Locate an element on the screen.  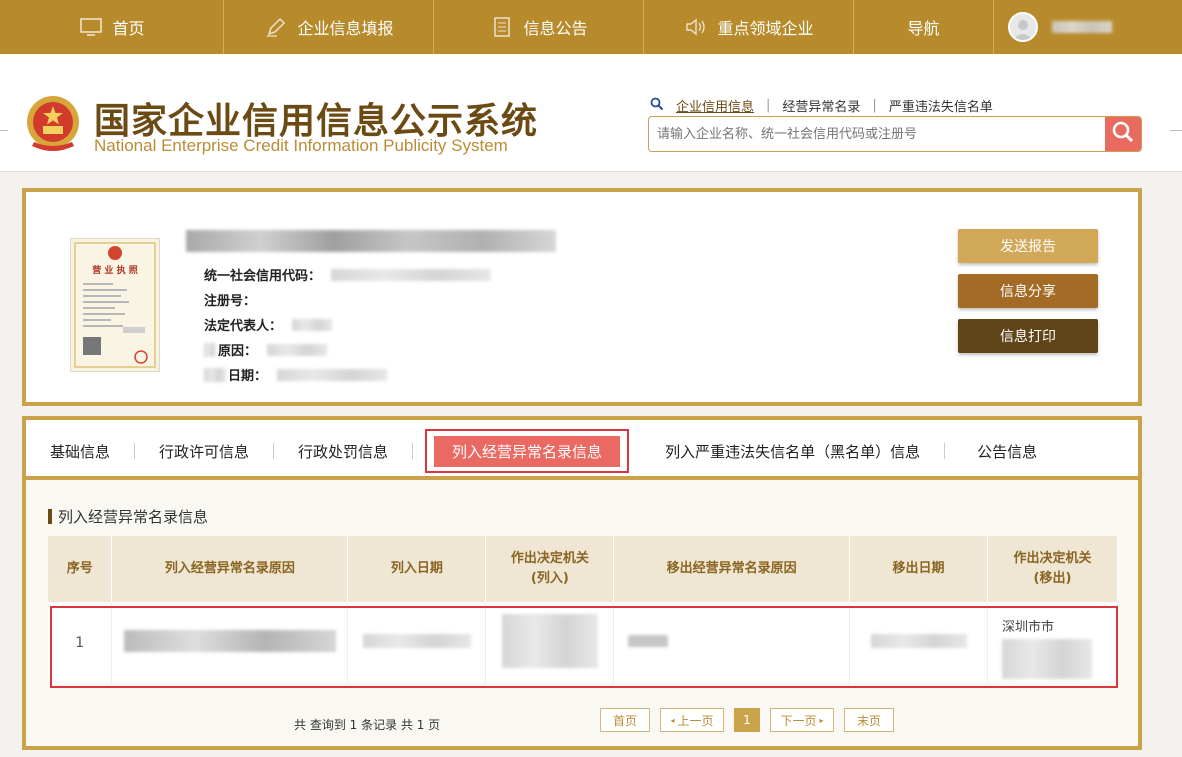
credit-code-row: 统一社会信用代码： is located at coordinates (348, 274).